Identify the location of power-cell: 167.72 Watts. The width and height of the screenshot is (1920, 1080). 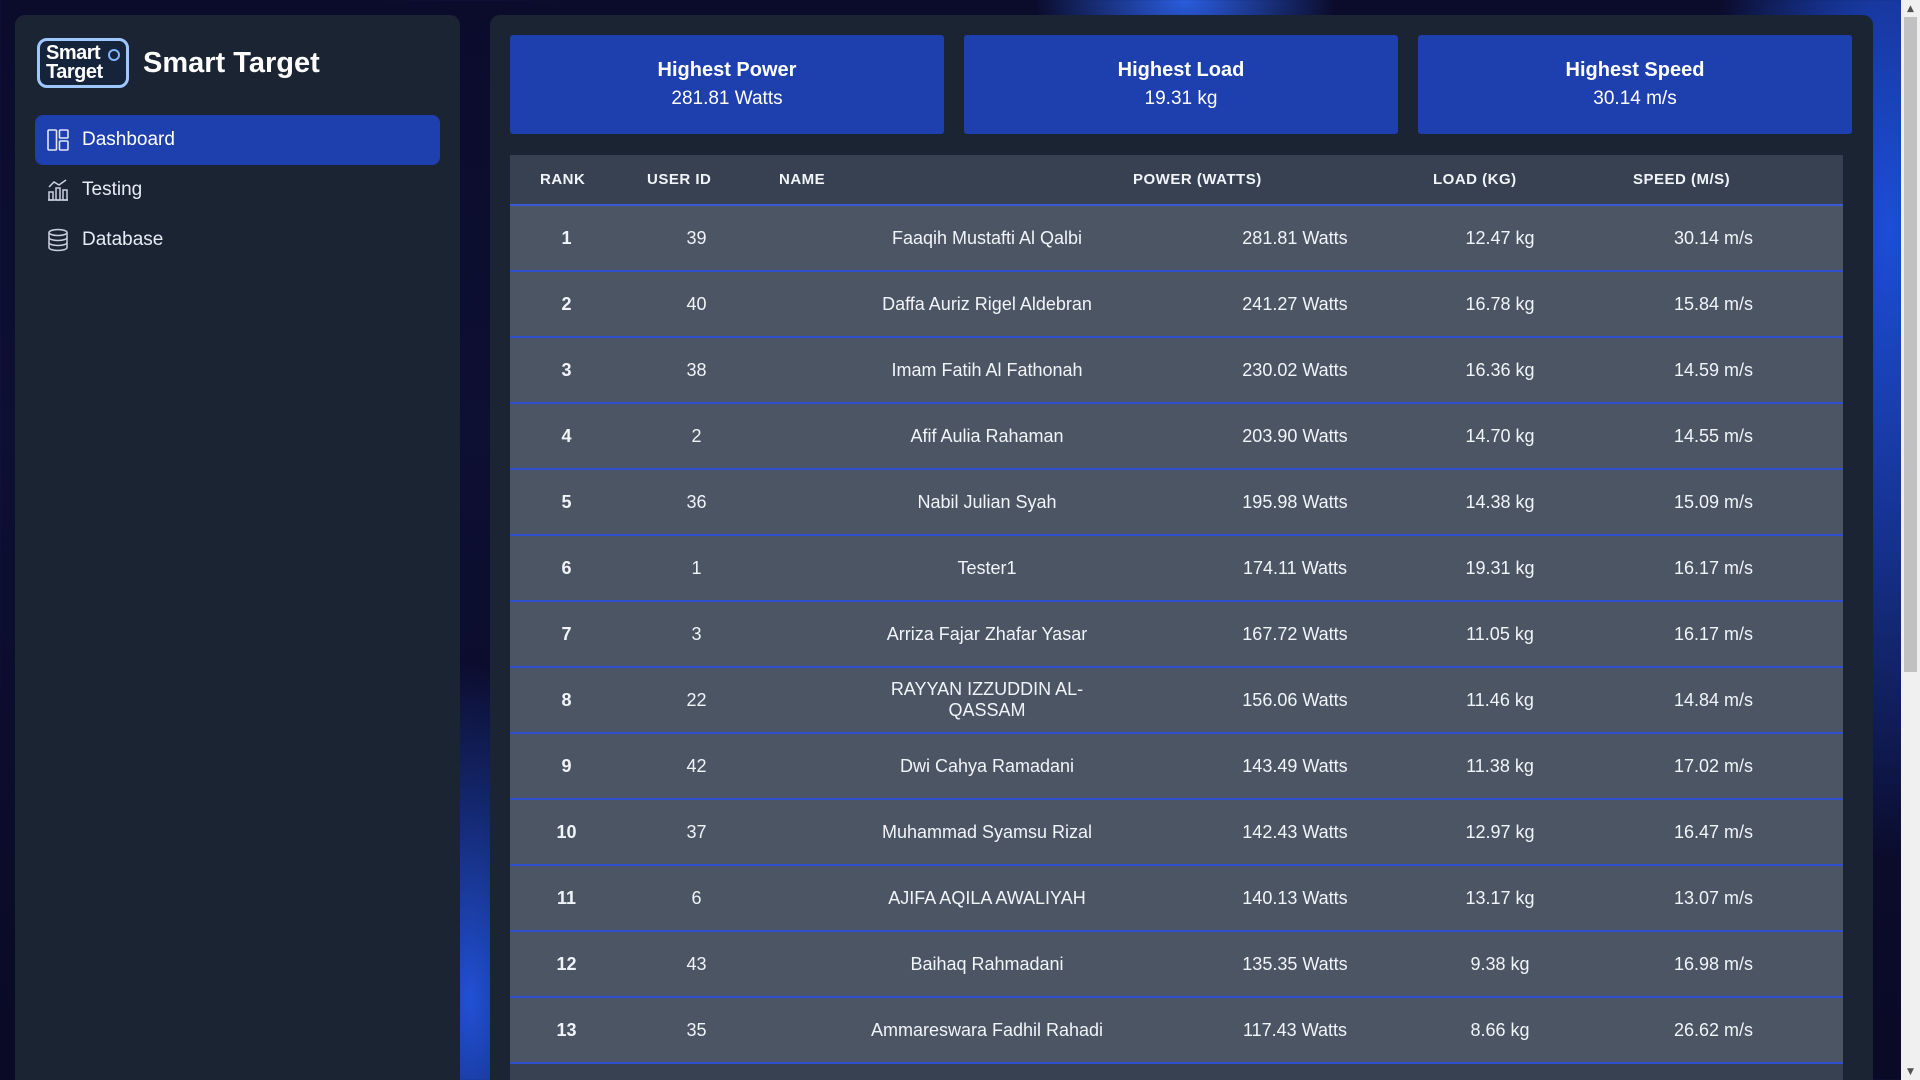
(1295, 633).